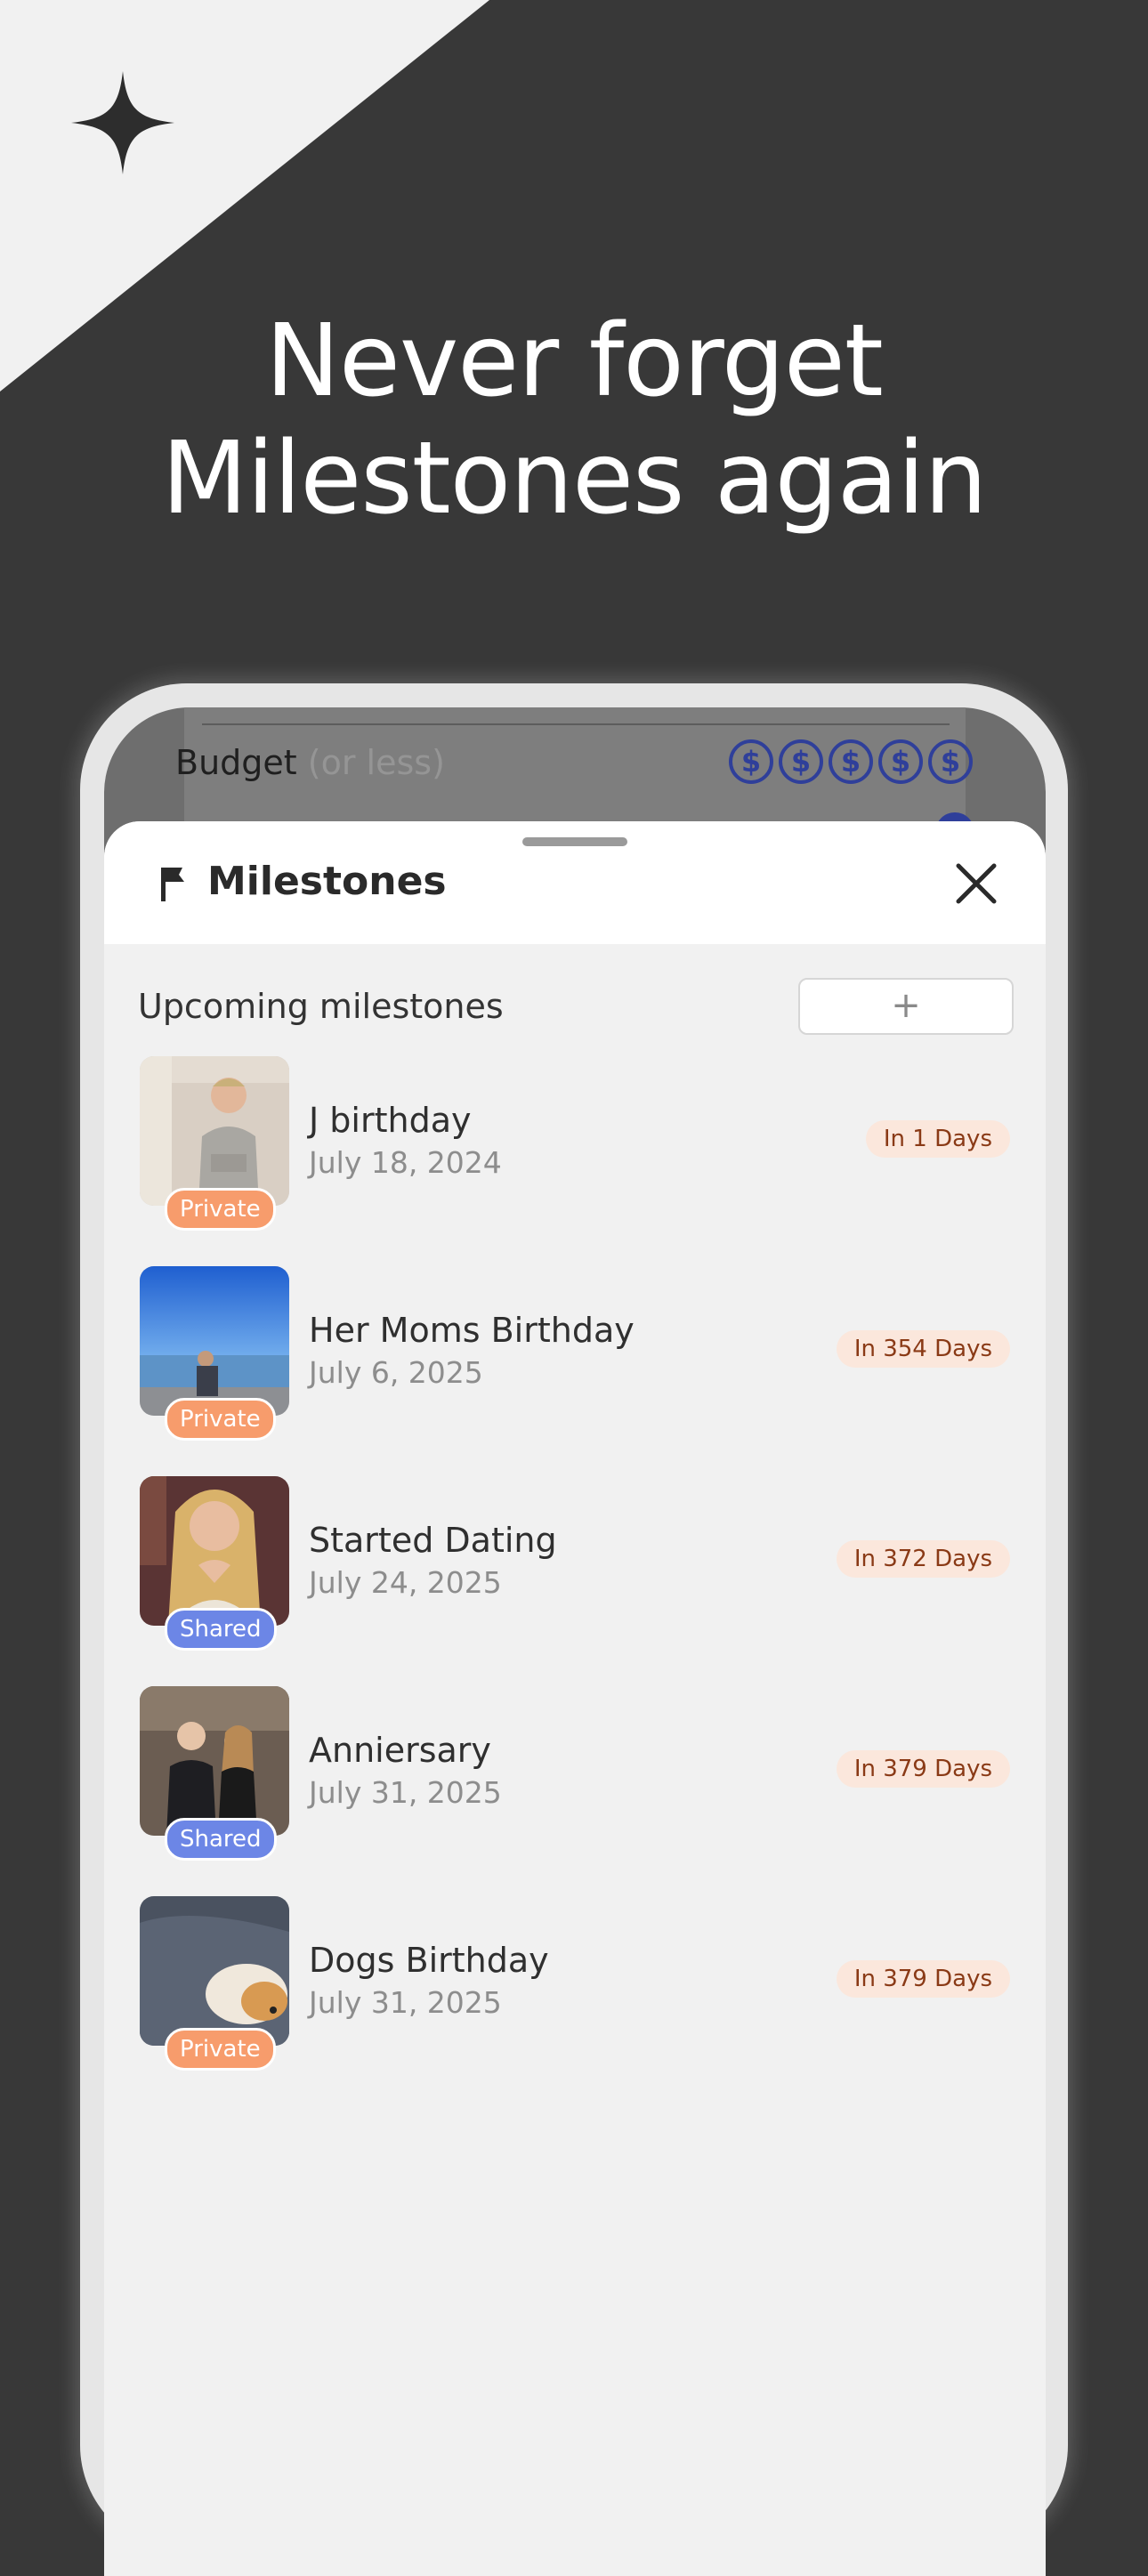 This screenshot has height=2576, width=1148. I want to click on close-icon, so click(976, 883).